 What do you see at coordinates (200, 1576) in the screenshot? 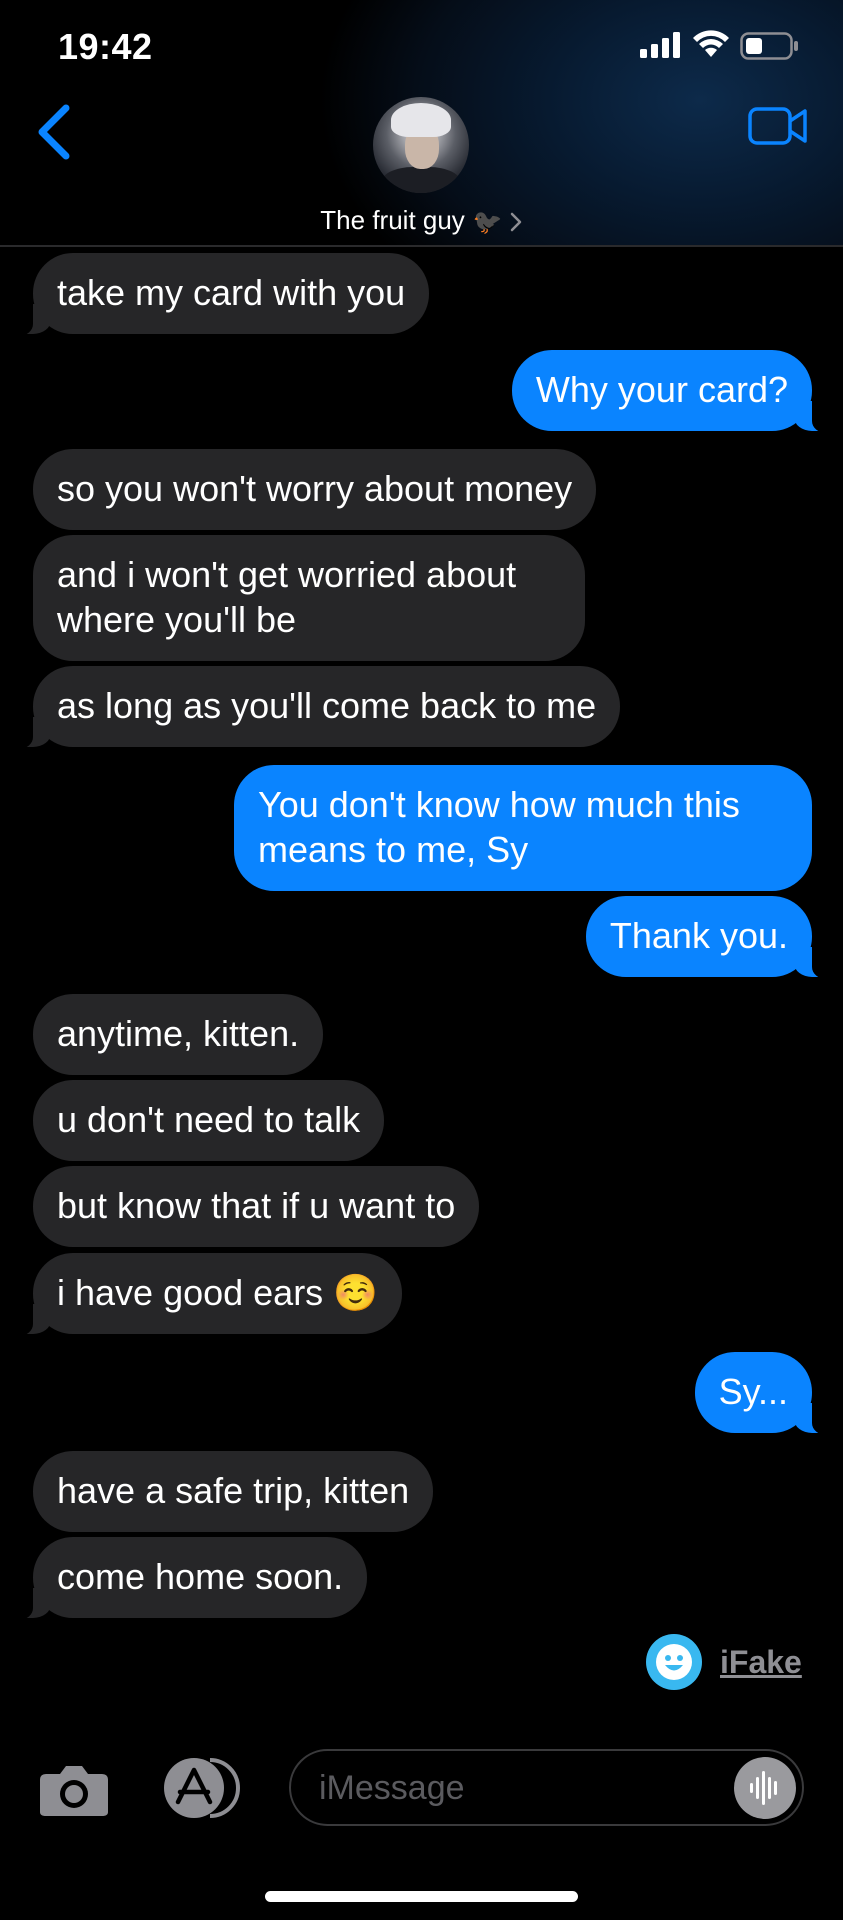
I see `message-text: come home soon.` at bounding box center [200, 1576].